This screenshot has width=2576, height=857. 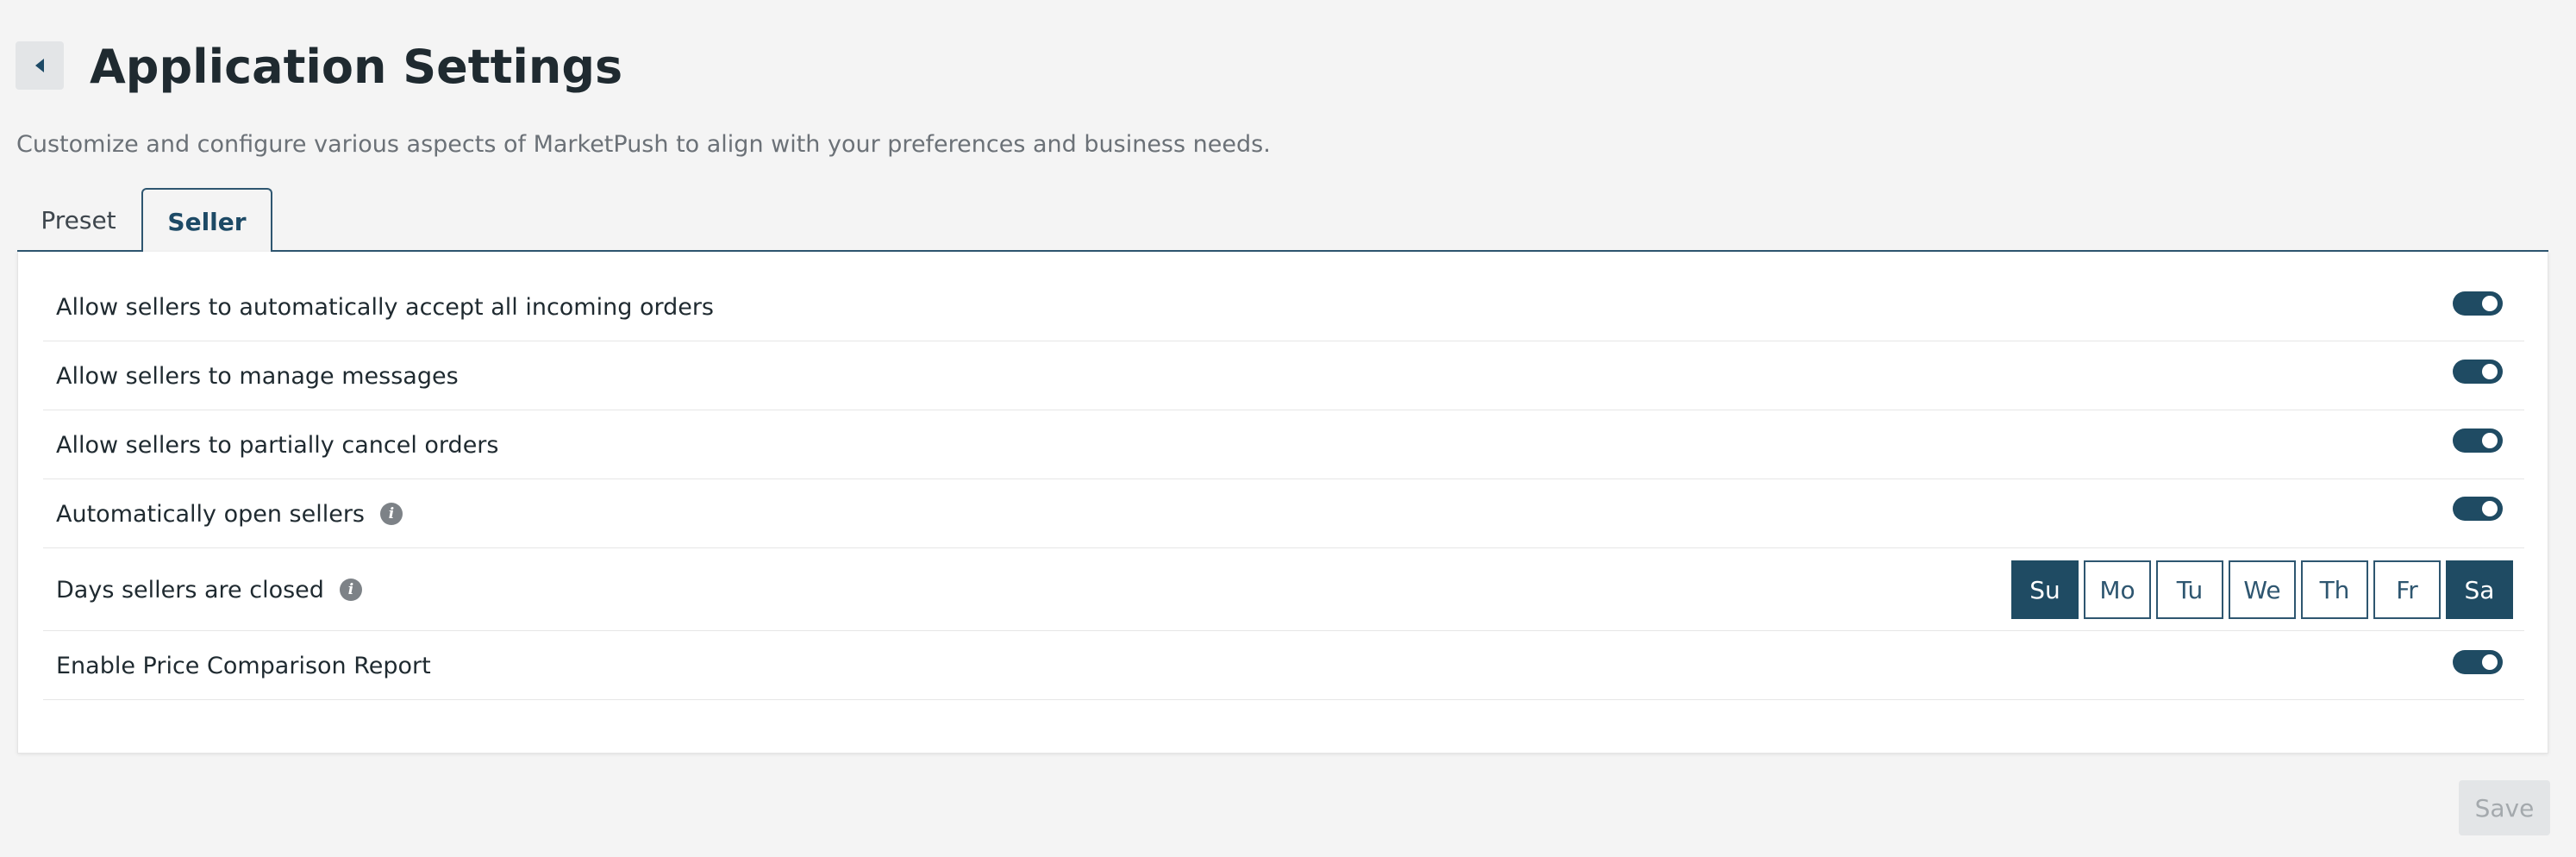 What do you see at coordinates (2478, 303) in the screenshot?
I see `auto-accept-orders-toggle` at bounding box center [2478, 303].